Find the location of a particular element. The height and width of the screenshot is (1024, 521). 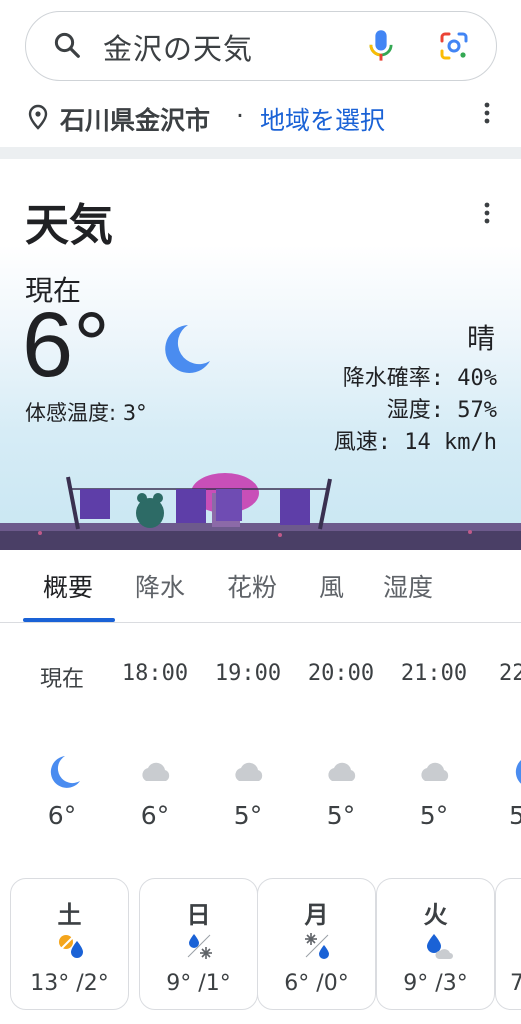

hourly-item: 20:00 5° is located at coordinates (341, 748).